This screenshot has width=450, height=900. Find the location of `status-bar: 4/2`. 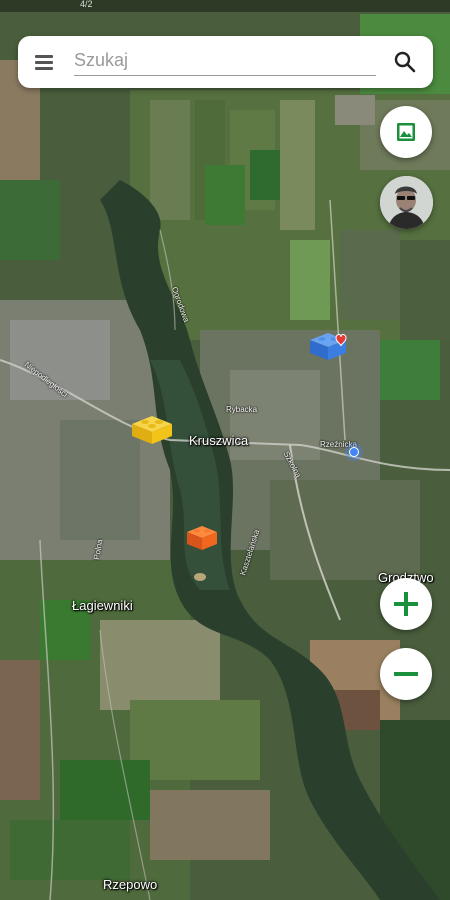

status-bar: 4/2 is located at coordinates (225, 6).